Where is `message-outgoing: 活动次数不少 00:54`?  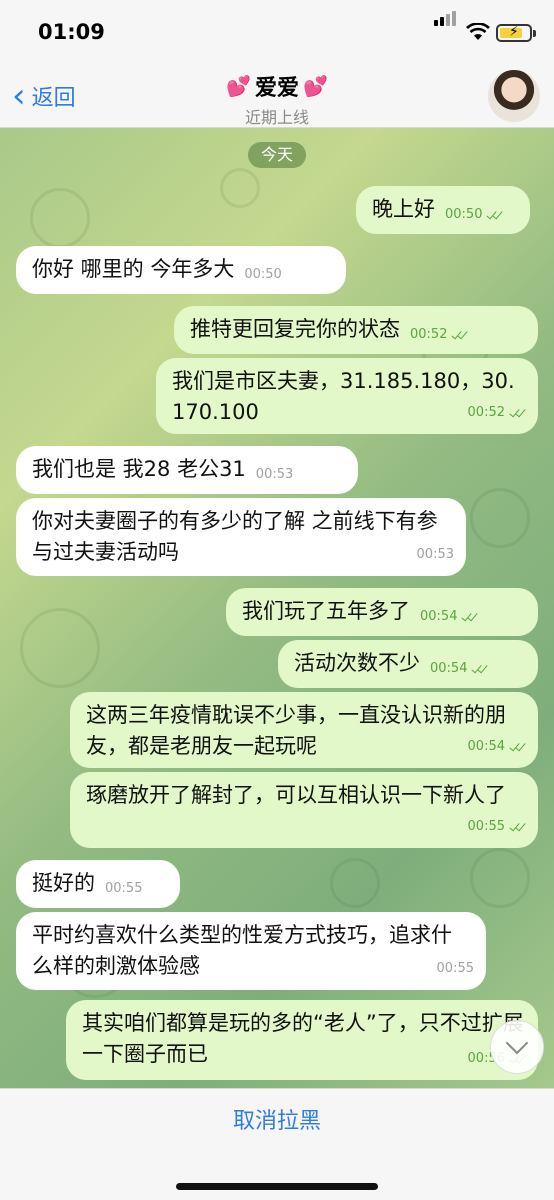
message-outgoing: 活动次数不少 00:54 is located at coordinates (408, 664).